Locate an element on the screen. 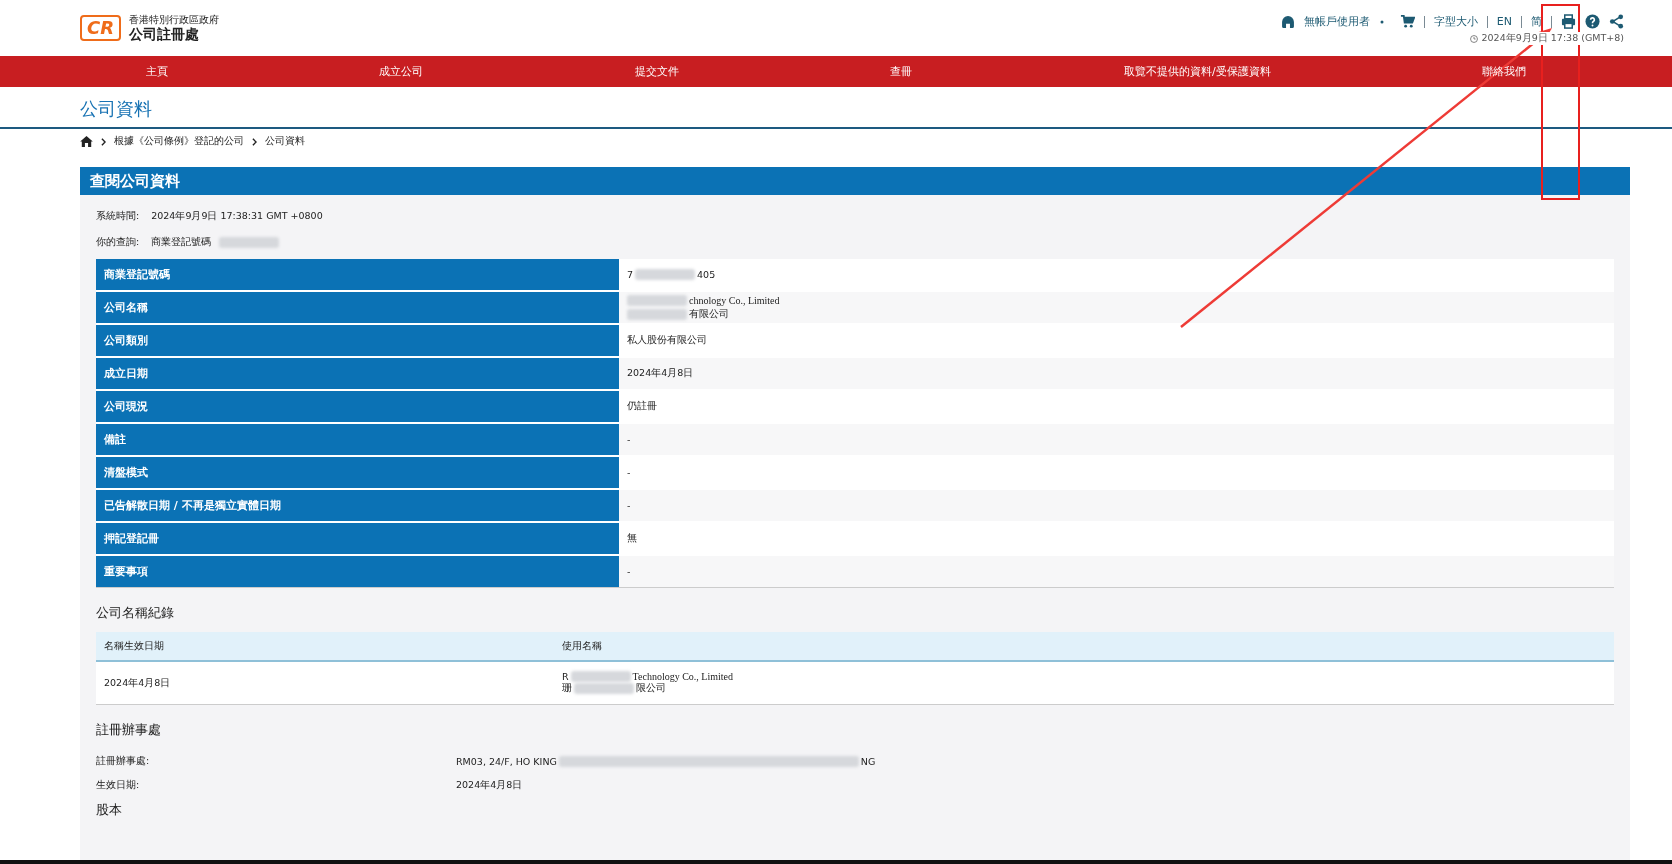 This screenshot has height=864, width=1672. field-label: 重要事項 is located at coordinates (357, 571).